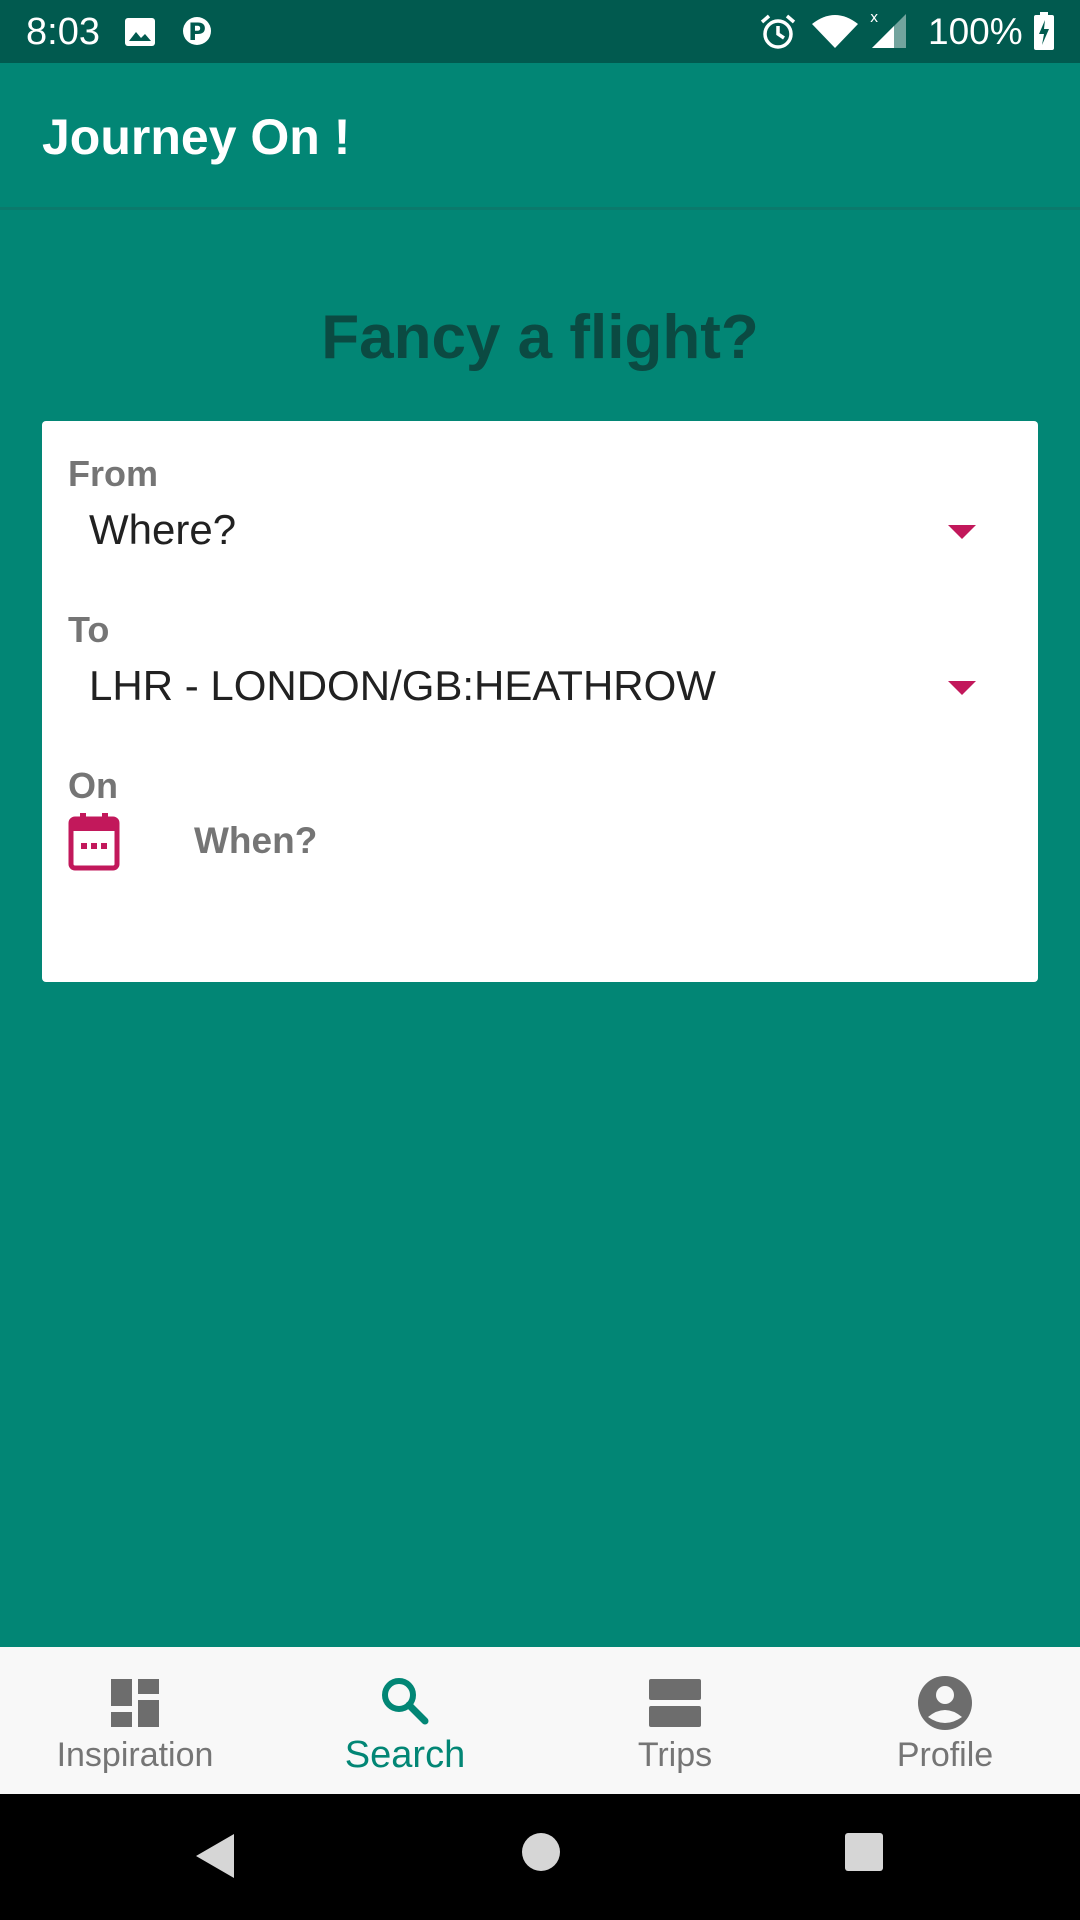  I want to click on nav-item-search: Search, so click(405, 1720).